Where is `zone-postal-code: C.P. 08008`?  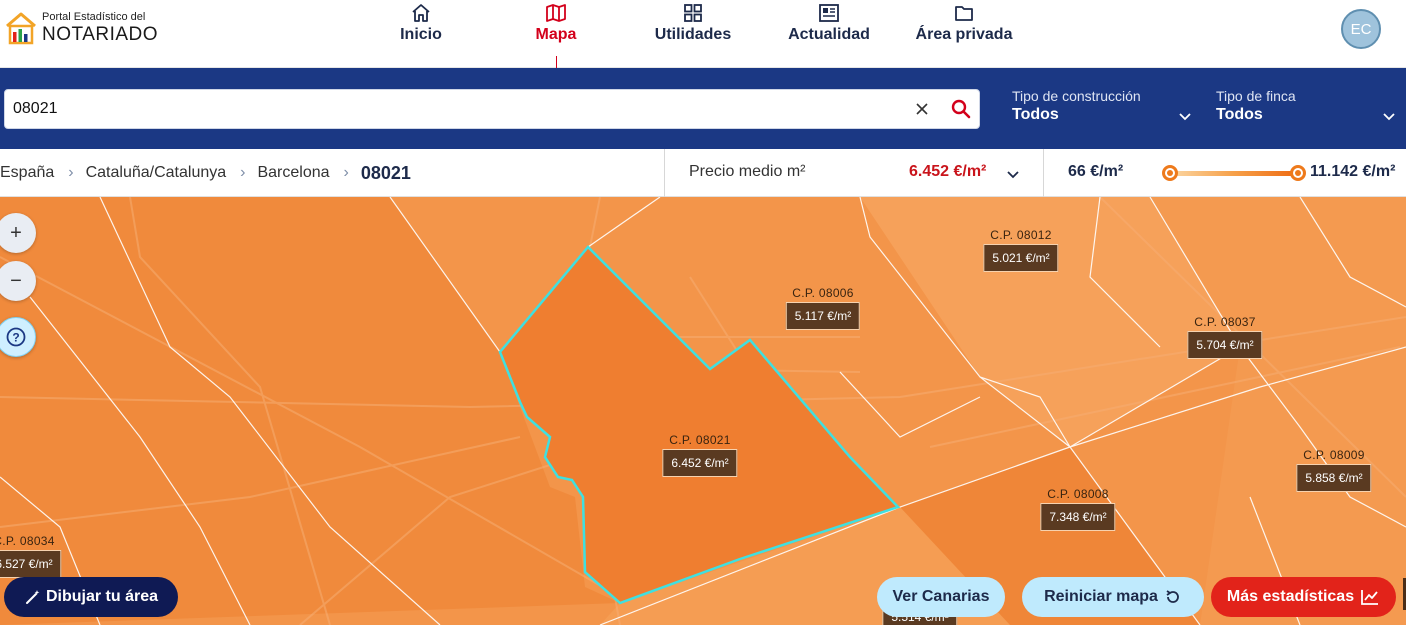 zone-postal-code: C.P. 08008 is located at coordinates (1078, 494).